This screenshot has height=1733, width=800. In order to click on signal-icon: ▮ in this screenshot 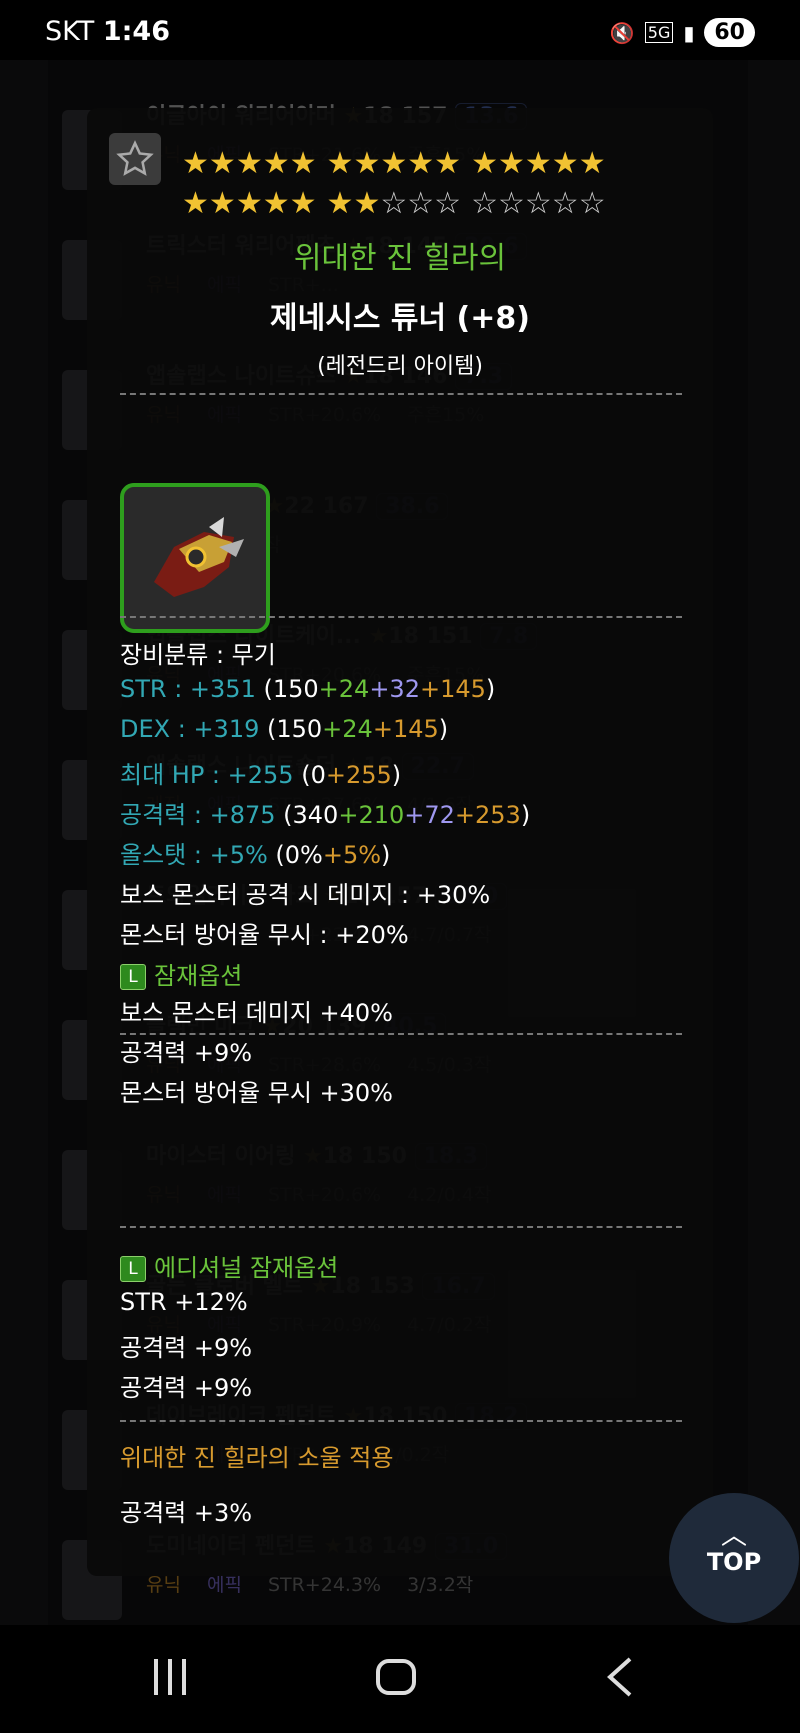, I will do `click(689, 32)`.